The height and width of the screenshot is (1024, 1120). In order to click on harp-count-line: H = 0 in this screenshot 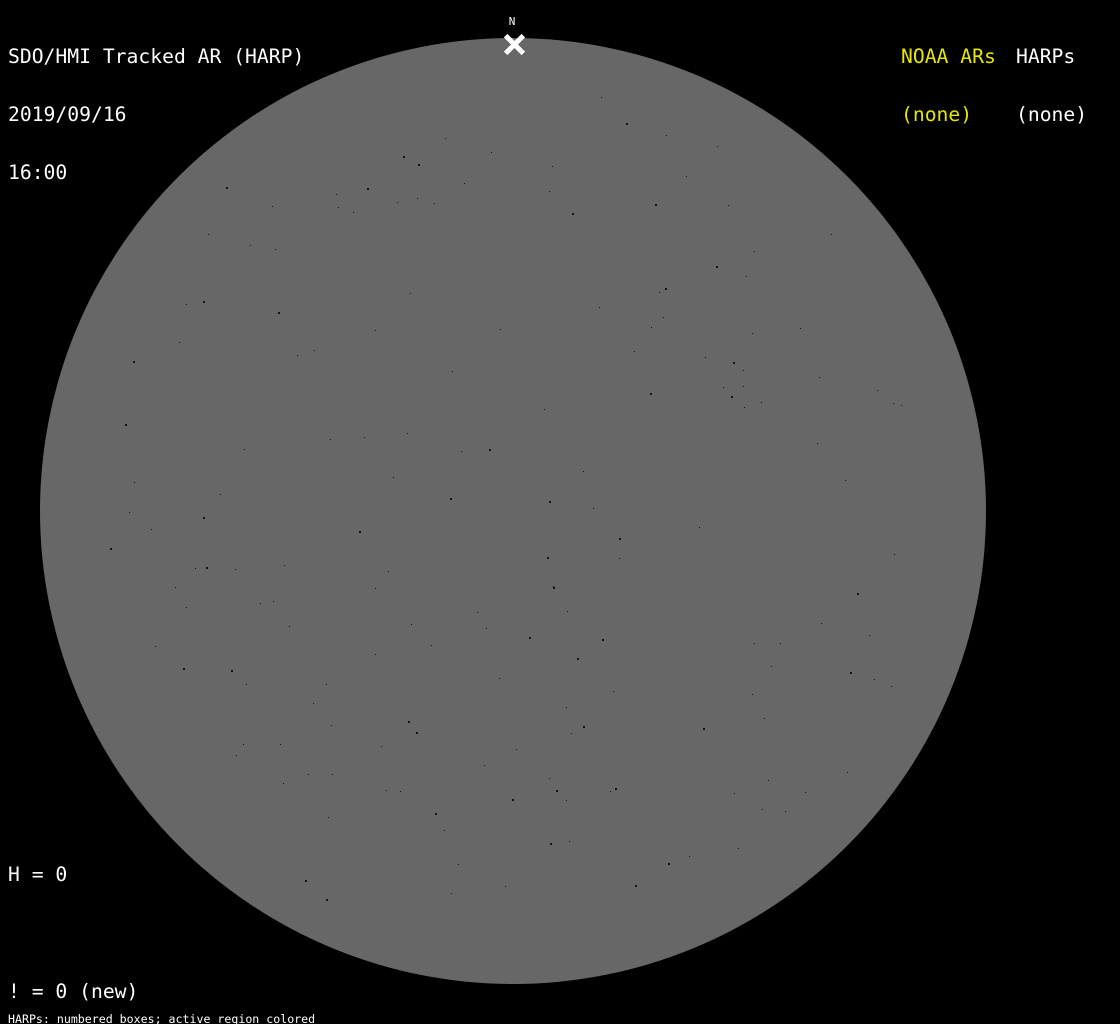, I will do `click(38, 875)`.